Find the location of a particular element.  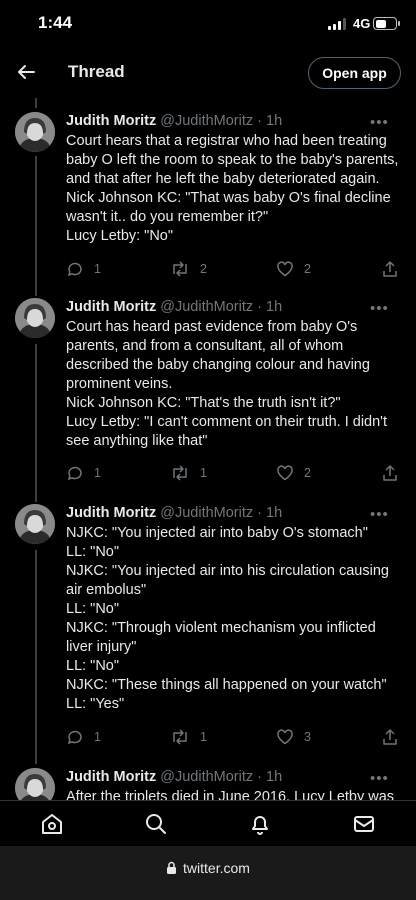

tweet-line: Lucy Letby: "No" is located at coordinates (120, 236).